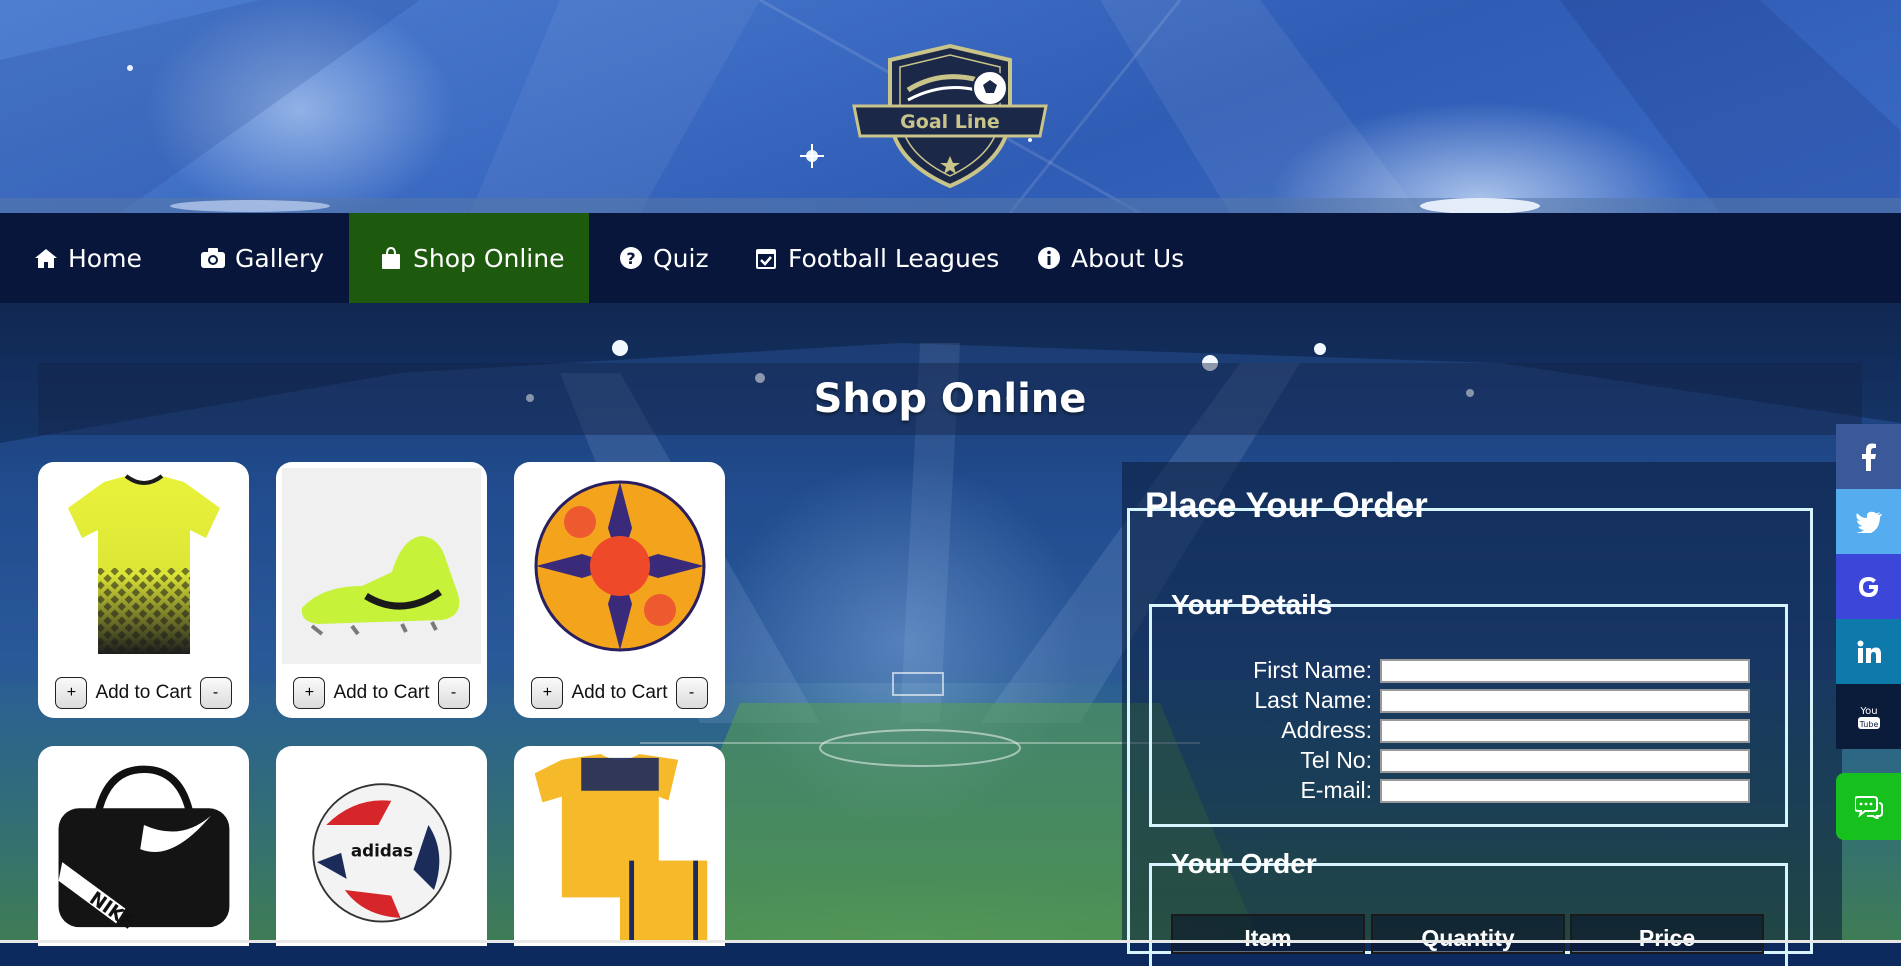  What do you see at coordinates (144, 564) in the screenshot?
I see `yellow-jersey-image` at bounding box center [144, 564].